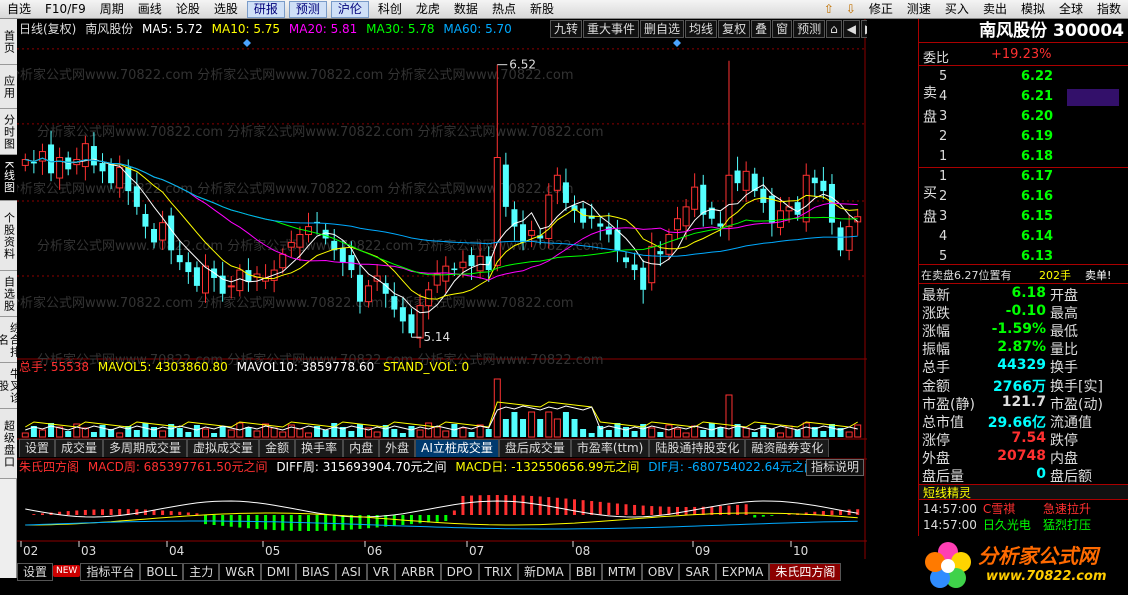 Image resolution: width=1128 pixels, height=595 pixels. What do you see at coordinates (1023, 197) in the screenshot?
I see `buy-row-2: 2 6.16` at bounding box center [1023, 197].